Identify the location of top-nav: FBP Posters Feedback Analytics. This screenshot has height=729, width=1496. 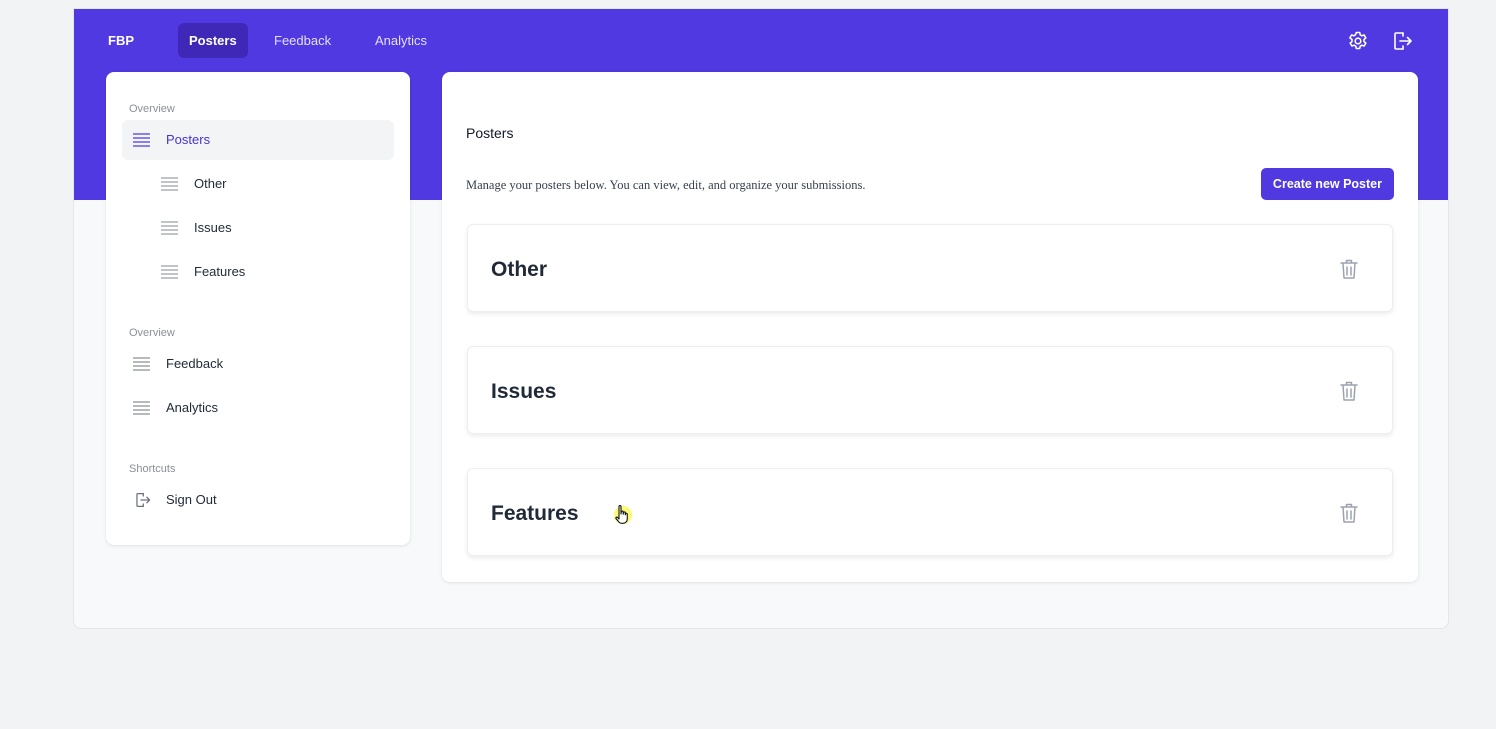
(761, 40).